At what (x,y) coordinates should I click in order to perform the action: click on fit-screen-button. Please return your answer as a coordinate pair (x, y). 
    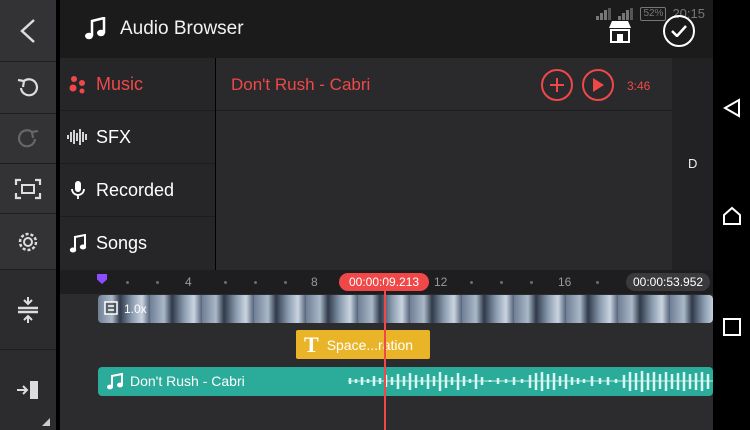
    Looking at the image, I should click on (28, 189).